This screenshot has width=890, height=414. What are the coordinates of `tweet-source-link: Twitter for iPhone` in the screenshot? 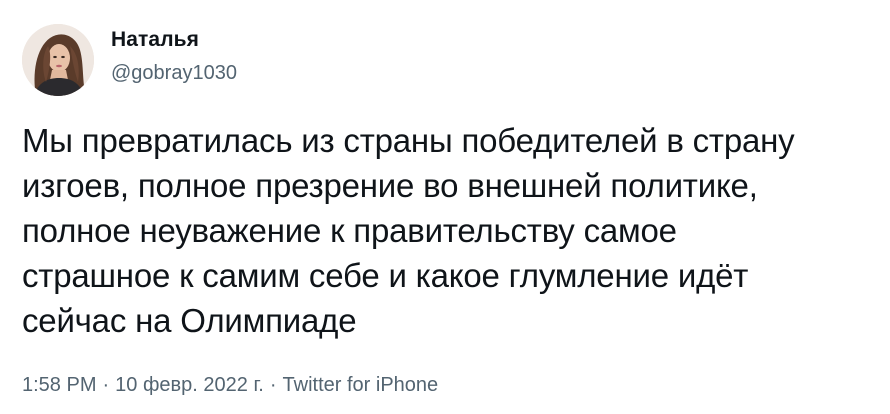 It's located at (361, 385).